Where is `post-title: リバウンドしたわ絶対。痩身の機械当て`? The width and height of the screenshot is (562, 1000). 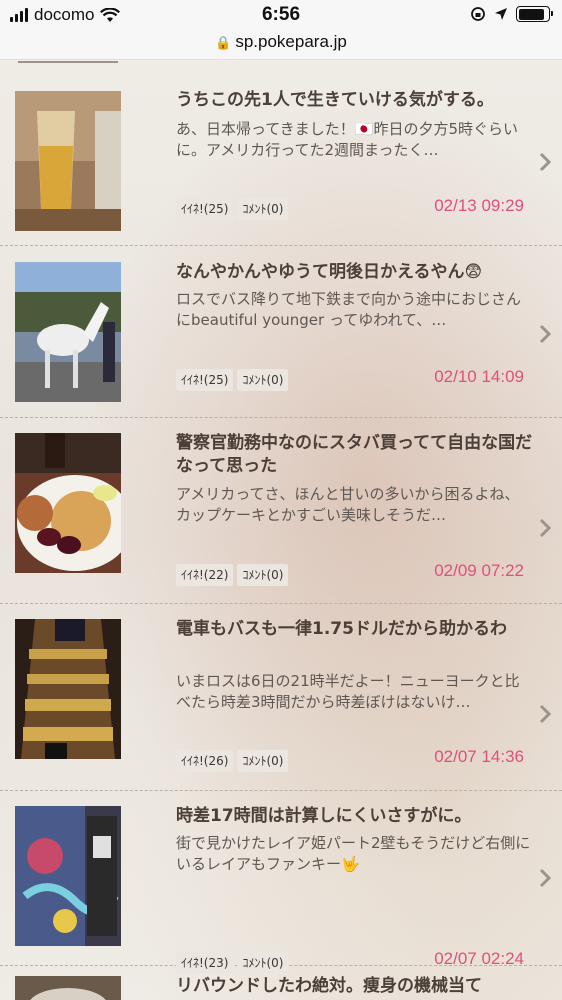 post-title: リバウンドしたわ絶対。痩身の機械当て is located at coordinates (356, 986).